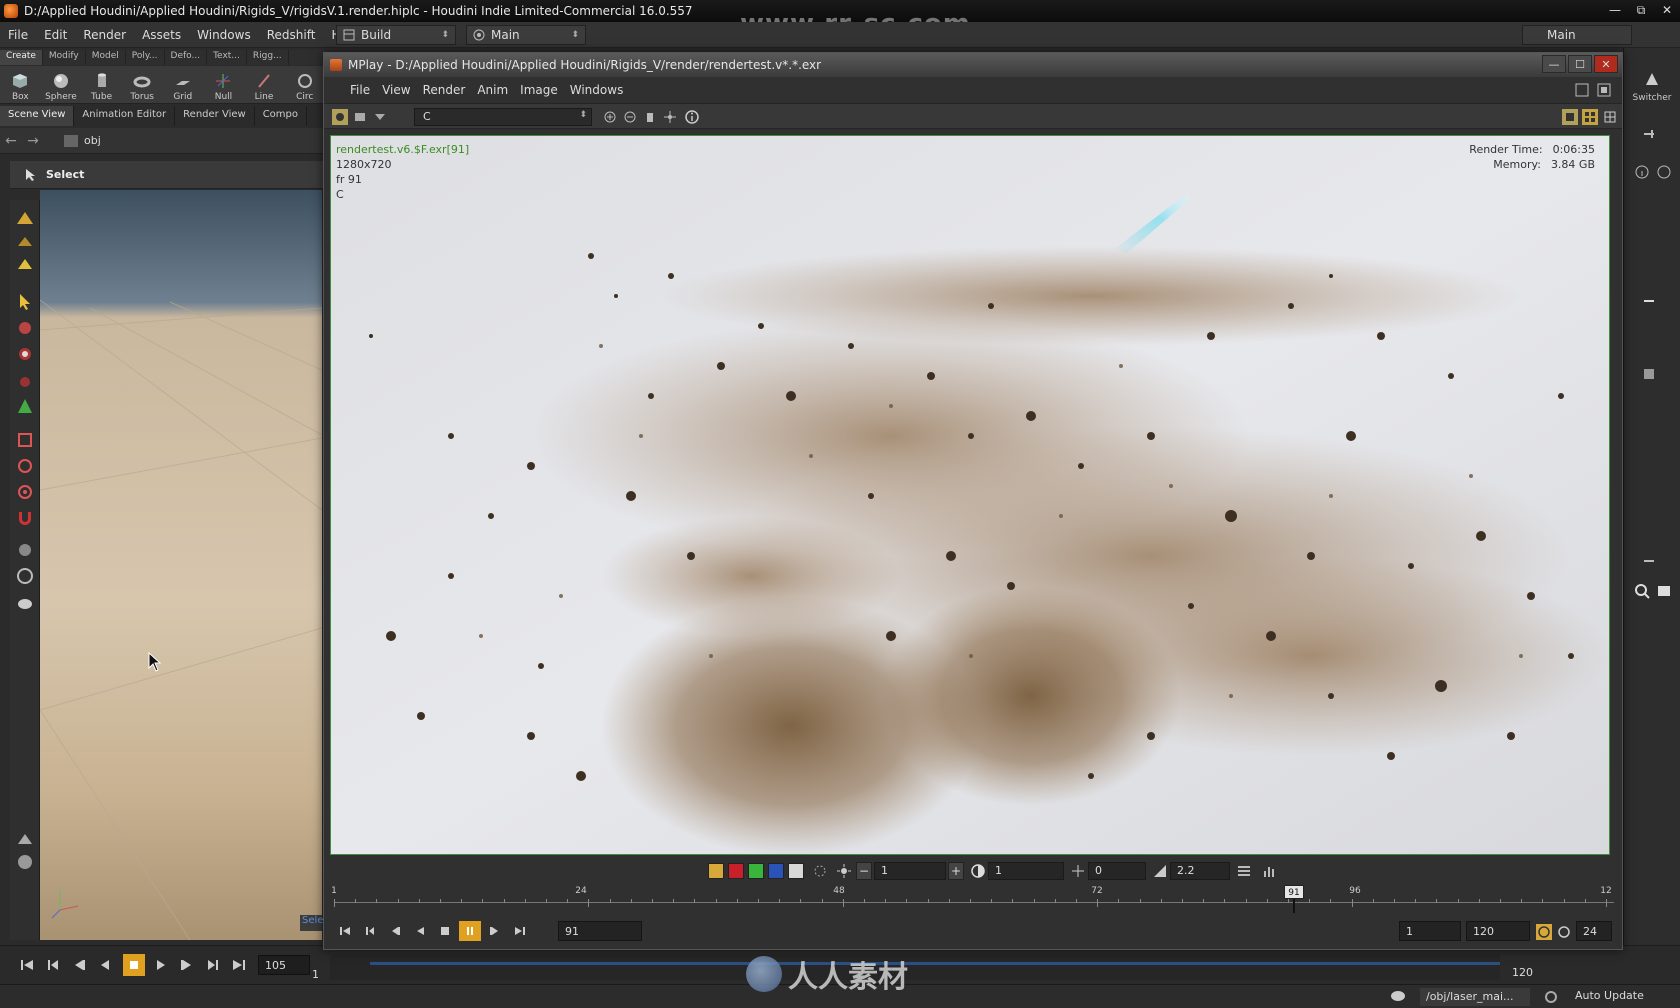 The width and height of the screenshot is (1680, 1008). I want to click on close-button: ✕, so click(1667, 10).